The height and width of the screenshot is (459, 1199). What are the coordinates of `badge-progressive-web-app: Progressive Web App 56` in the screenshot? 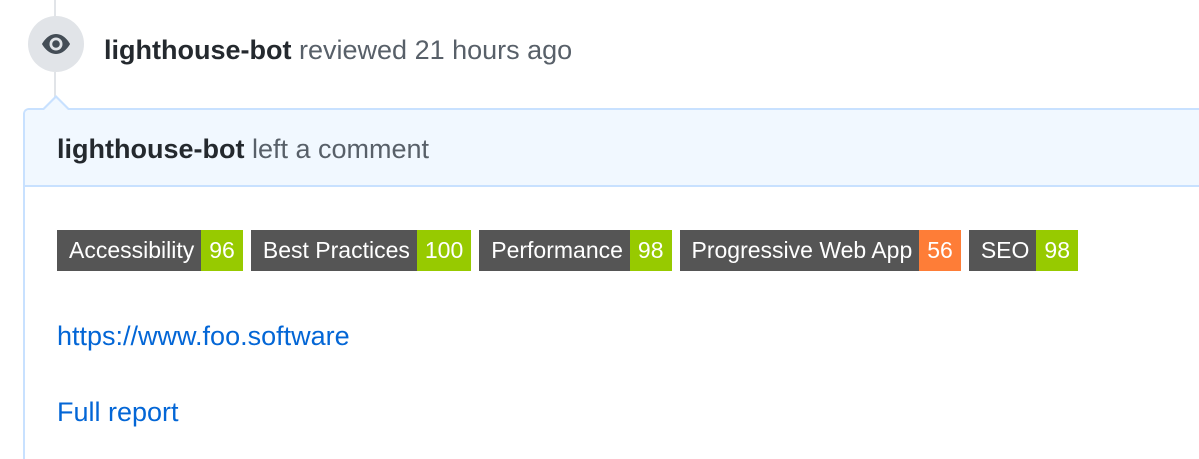 It's located at (820, 250).